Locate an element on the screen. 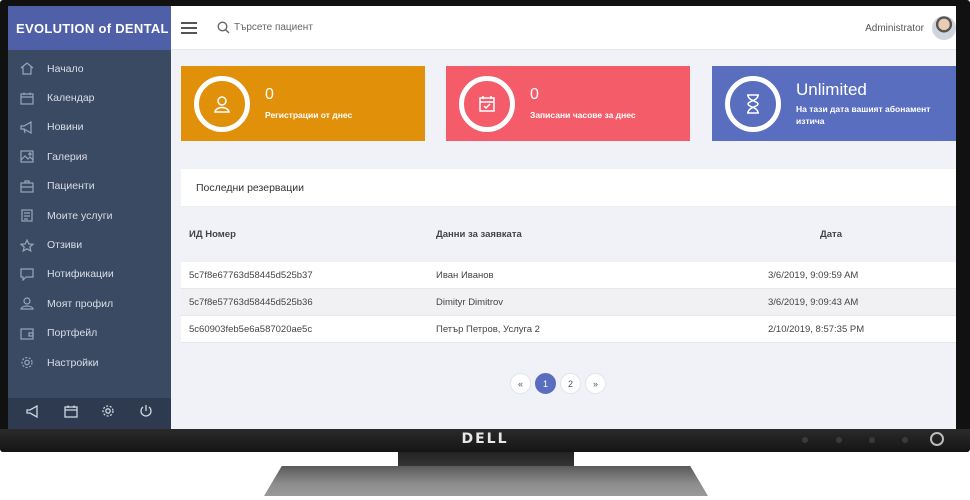 This screenshot has height=500, width=970. sidebar-item-label: Моите услуги is located at coordinates (80, 215).